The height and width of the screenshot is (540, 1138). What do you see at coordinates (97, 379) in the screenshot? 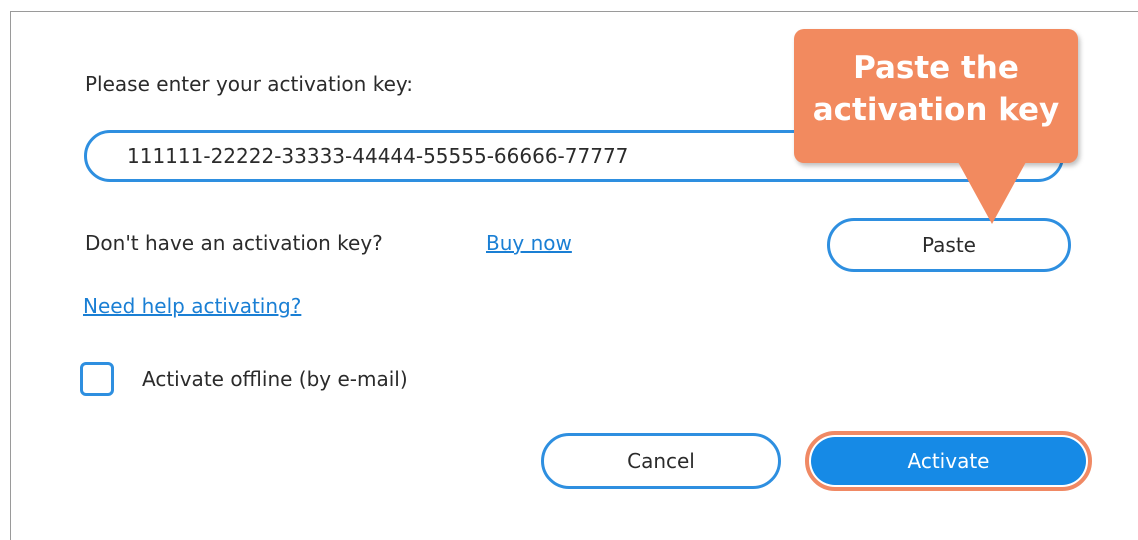
I see `activate-offline-checkbox` at bounding box center [97, 379].